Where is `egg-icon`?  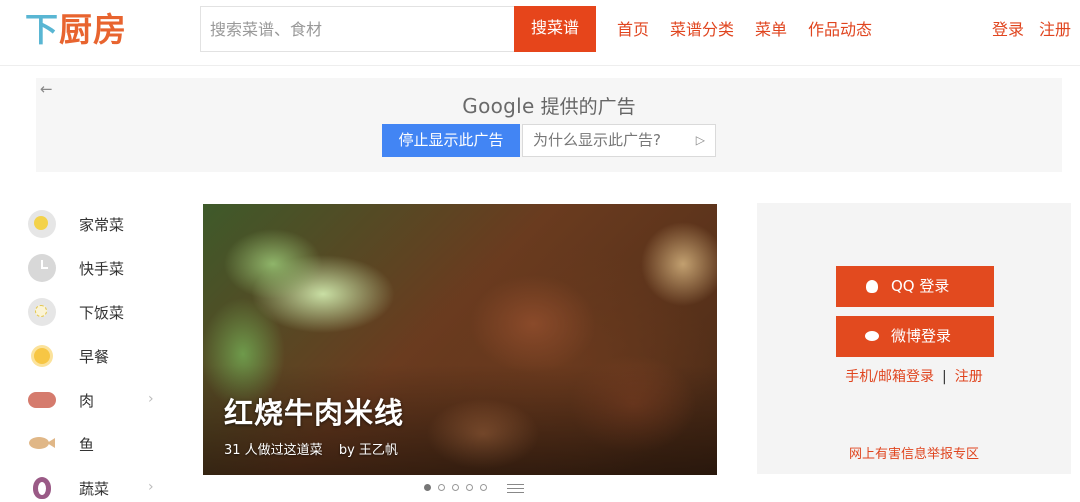
egg-icon is located at coordinates (42, 224).